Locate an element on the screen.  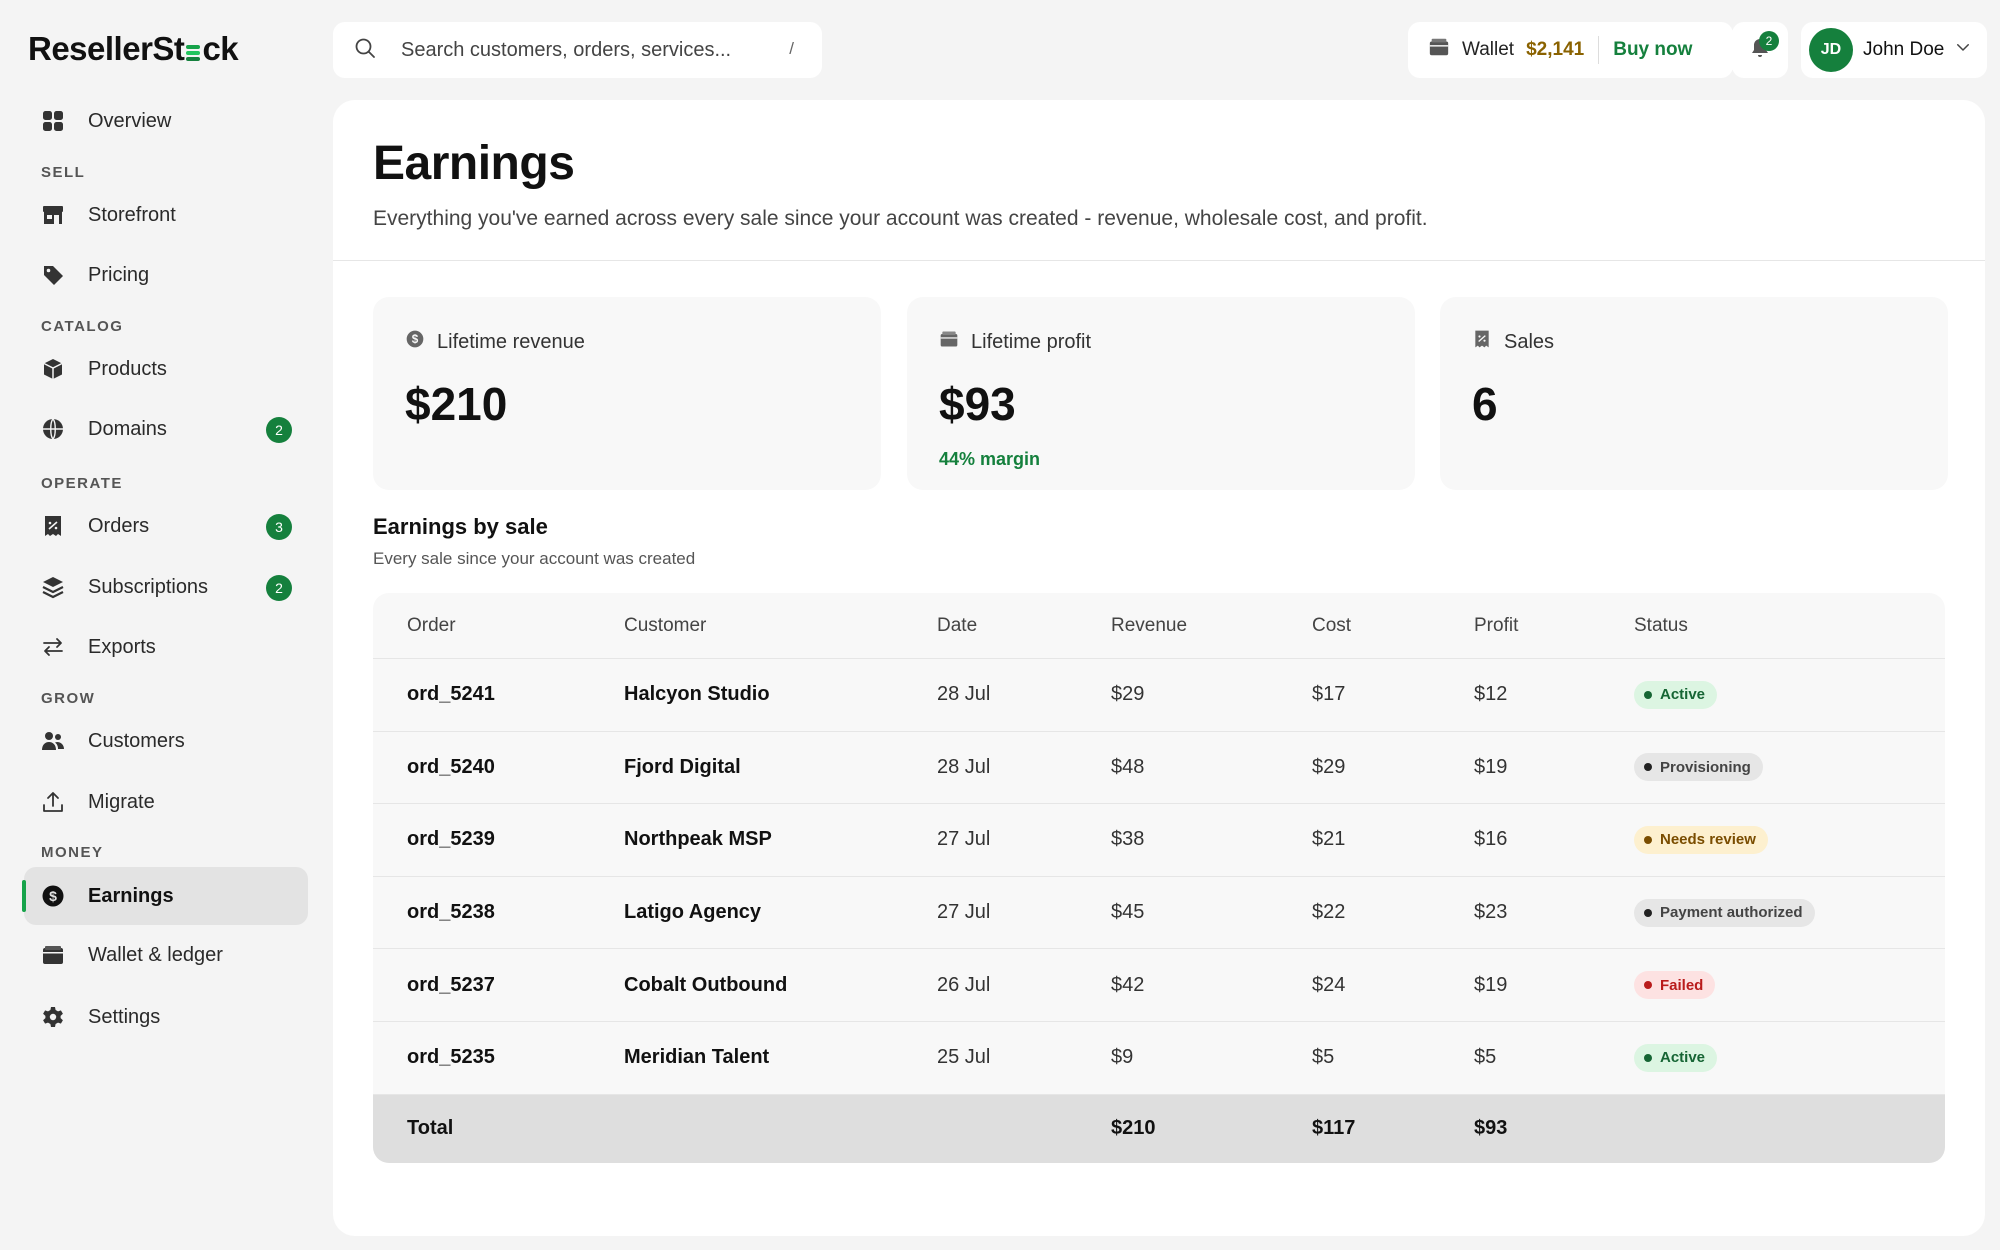
sidebar-item-migrate: Migrate is located at coordinates (166, 802).